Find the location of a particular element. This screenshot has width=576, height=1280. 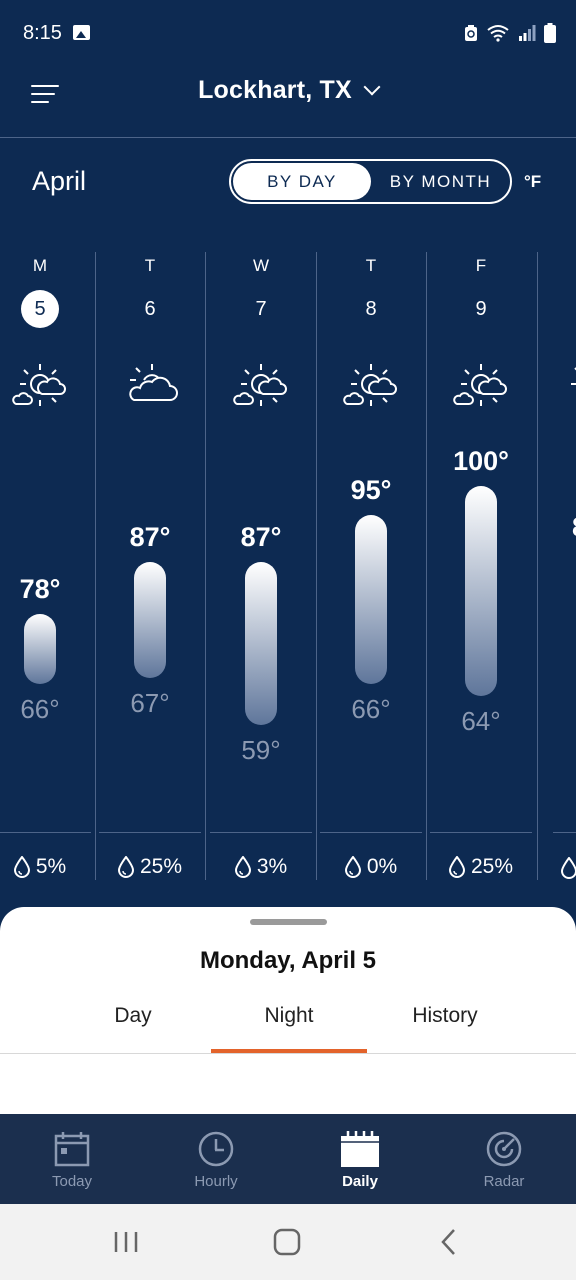

nav-radar-label: Radar is located at coordinates (504, 1181).